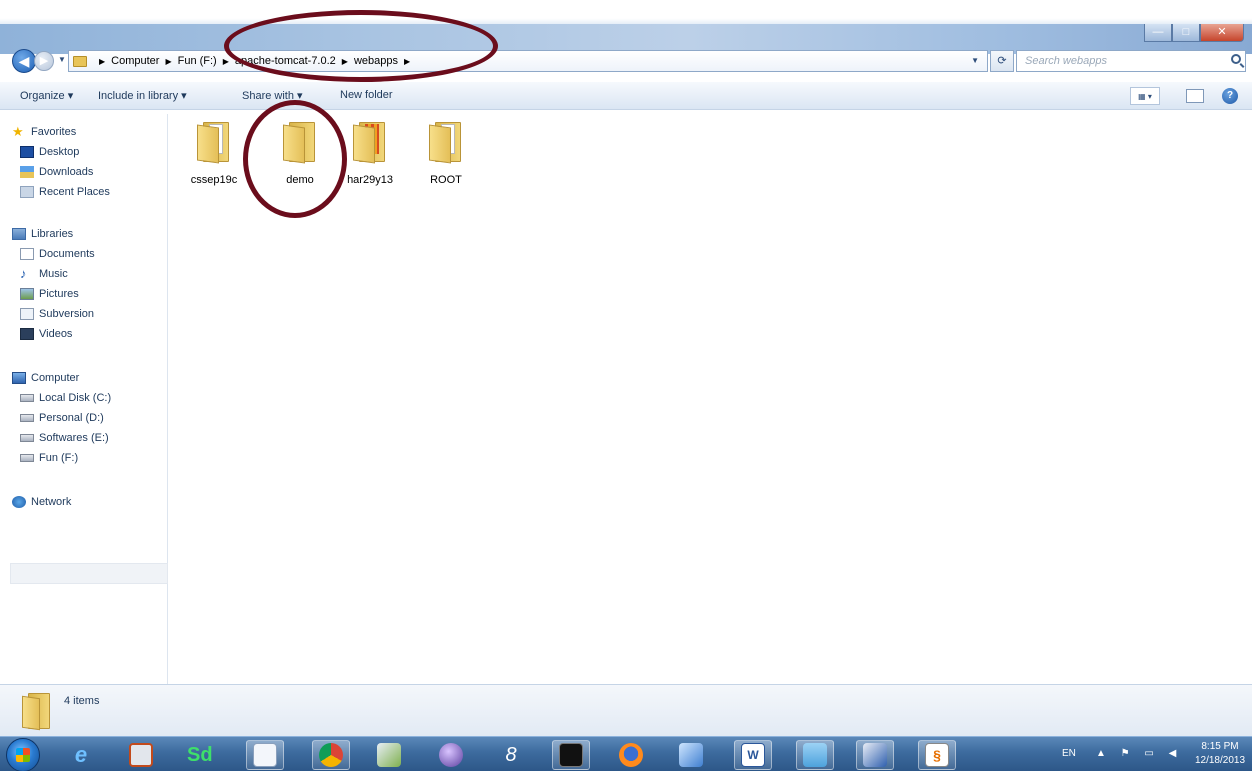  What do you see at coordinates (19, 502) in the screenshot?
I see `network-icon` at bounding box center [19, 502].